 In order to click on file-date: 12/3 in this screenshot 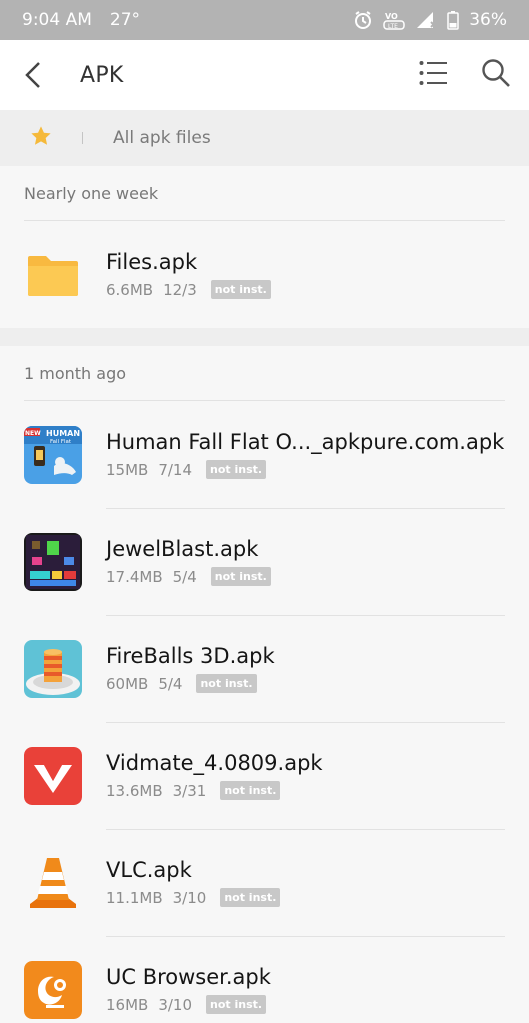, I will do `click(180, 289)`.